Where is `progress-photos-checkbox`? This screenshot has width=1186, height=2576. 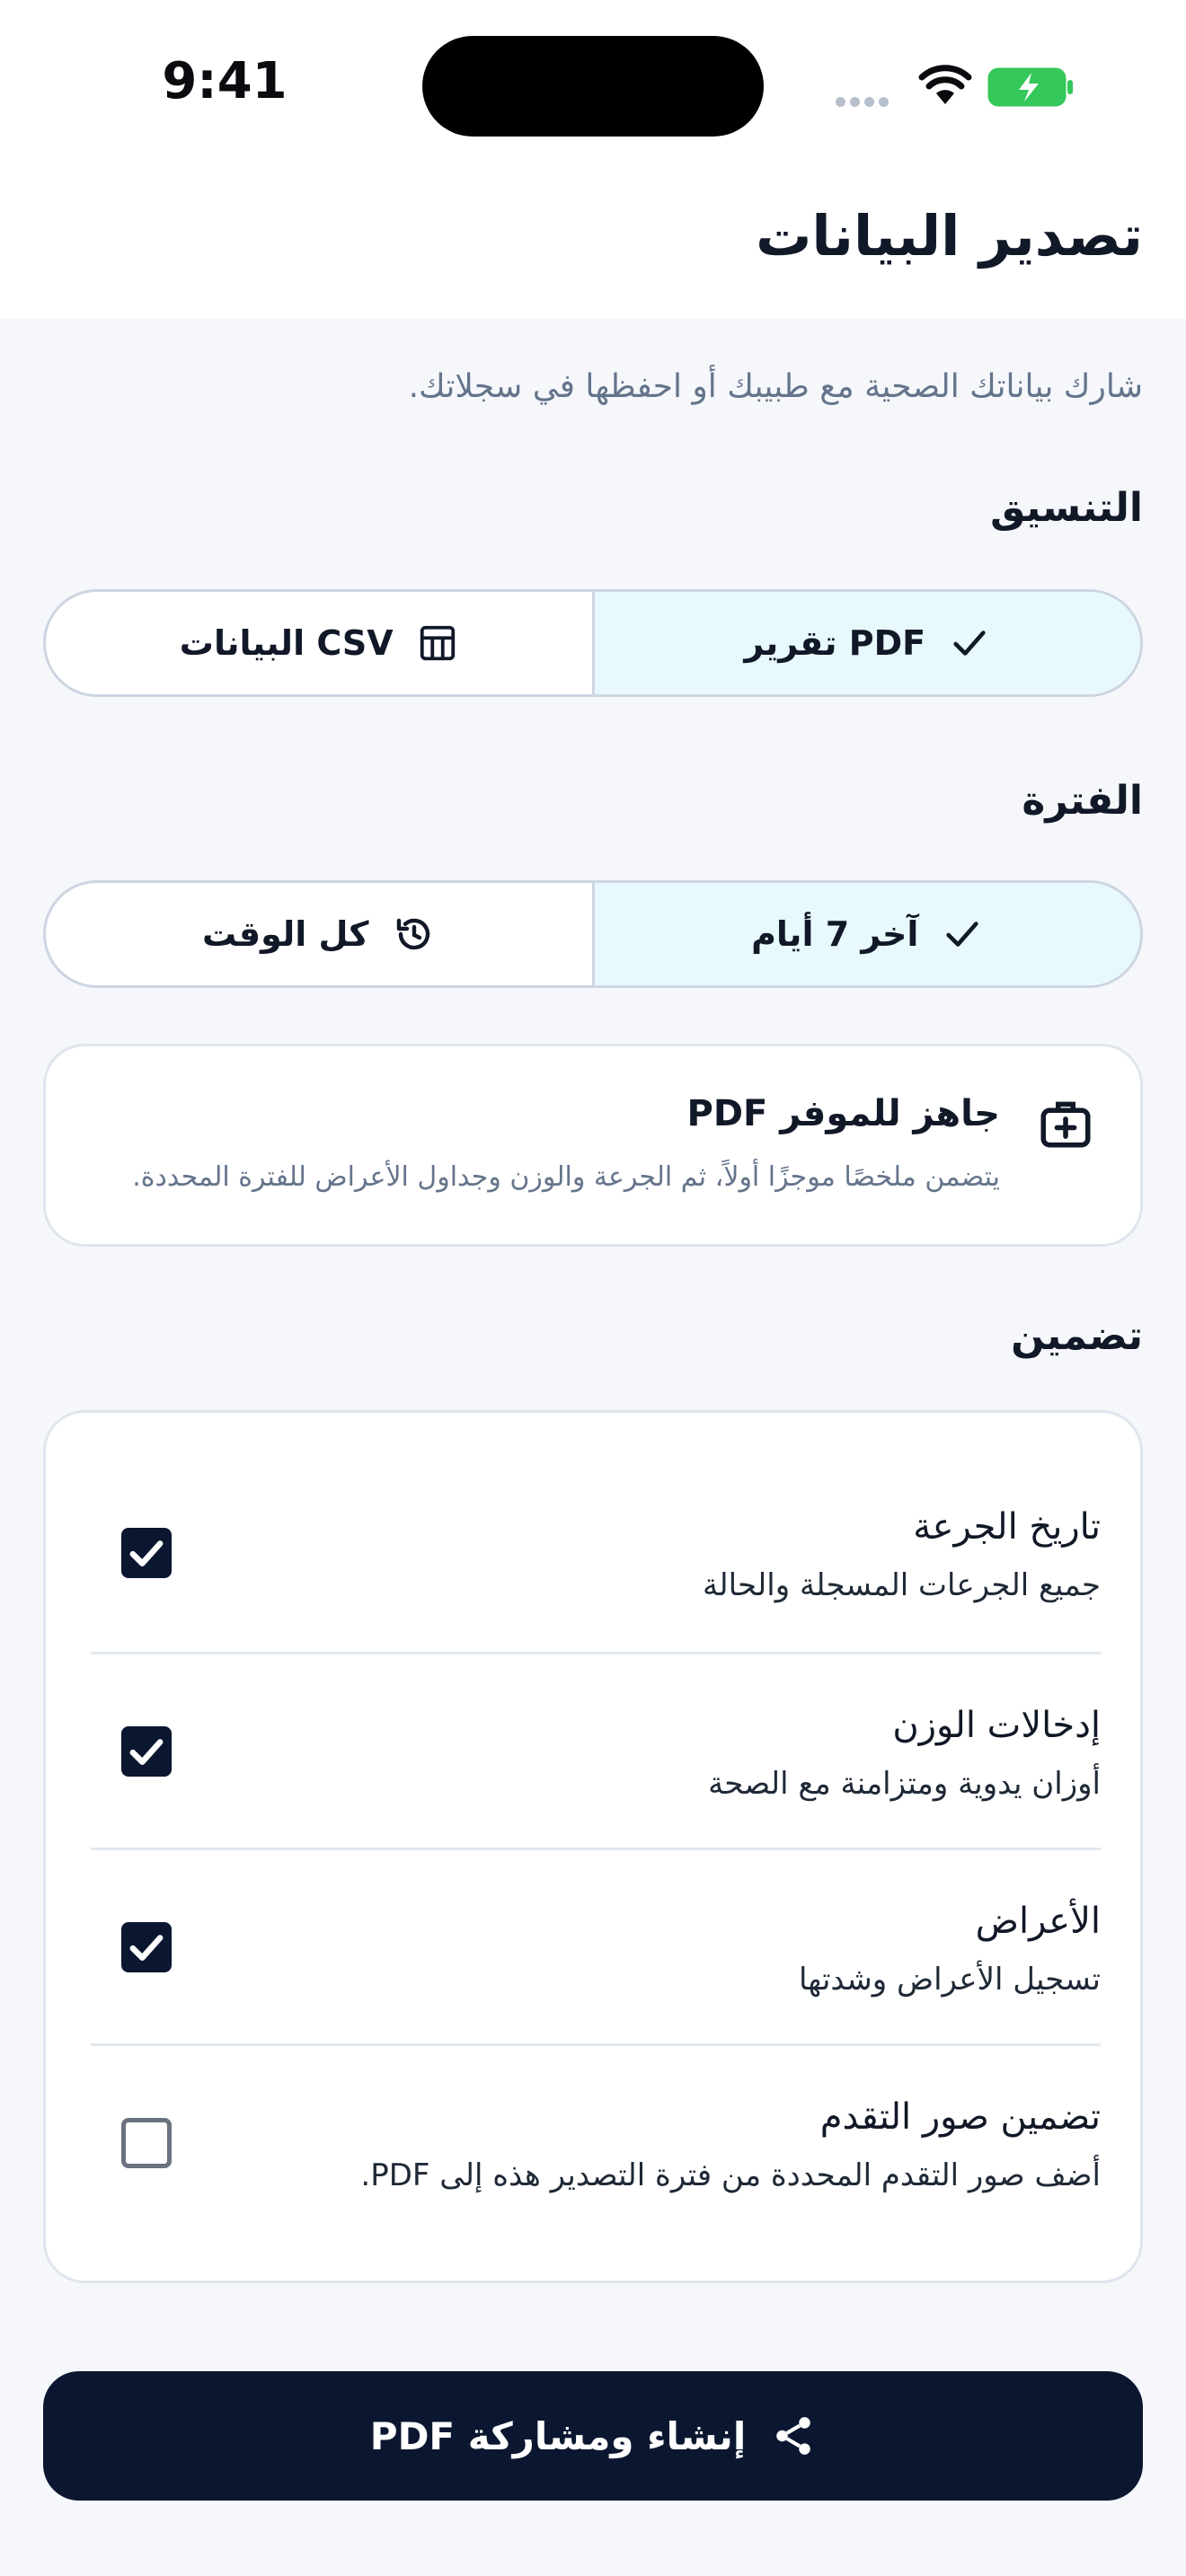 progress-photos-checkbox is located at coordinates (146, 2143).